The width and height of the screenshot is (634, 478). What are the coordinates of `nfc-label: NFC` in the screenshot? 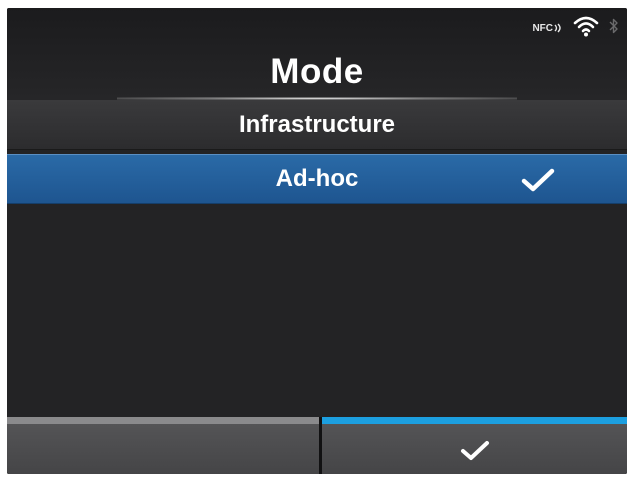 It's located at (542, 28).